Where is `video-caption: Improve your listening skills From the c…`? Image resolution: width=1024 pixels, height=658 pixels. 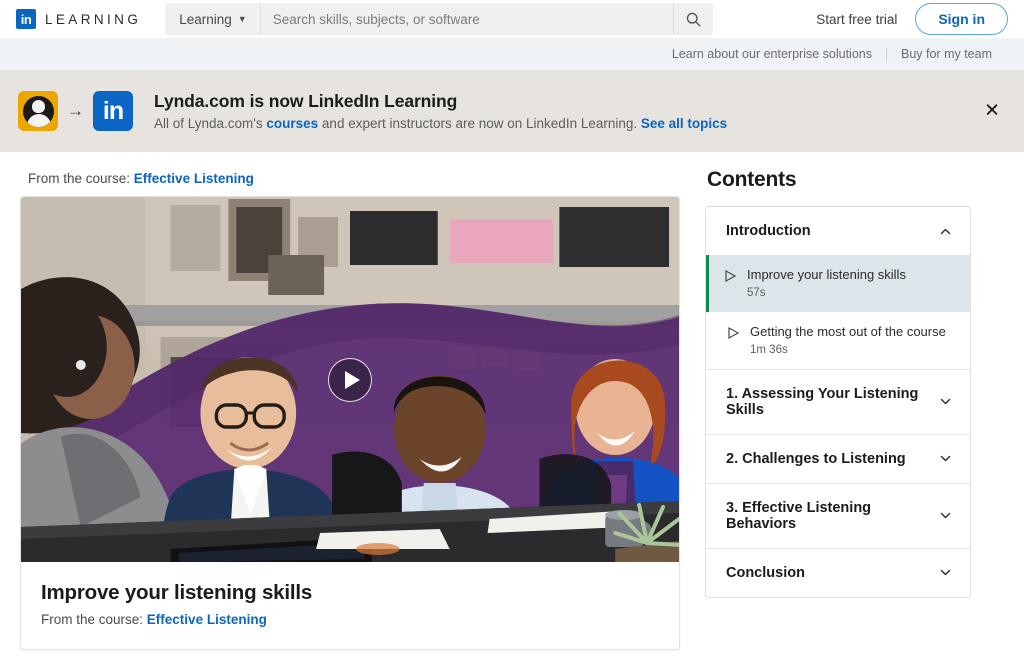 video-caption: Improve your listening skills From the c… is located at coordinates (350, 605).